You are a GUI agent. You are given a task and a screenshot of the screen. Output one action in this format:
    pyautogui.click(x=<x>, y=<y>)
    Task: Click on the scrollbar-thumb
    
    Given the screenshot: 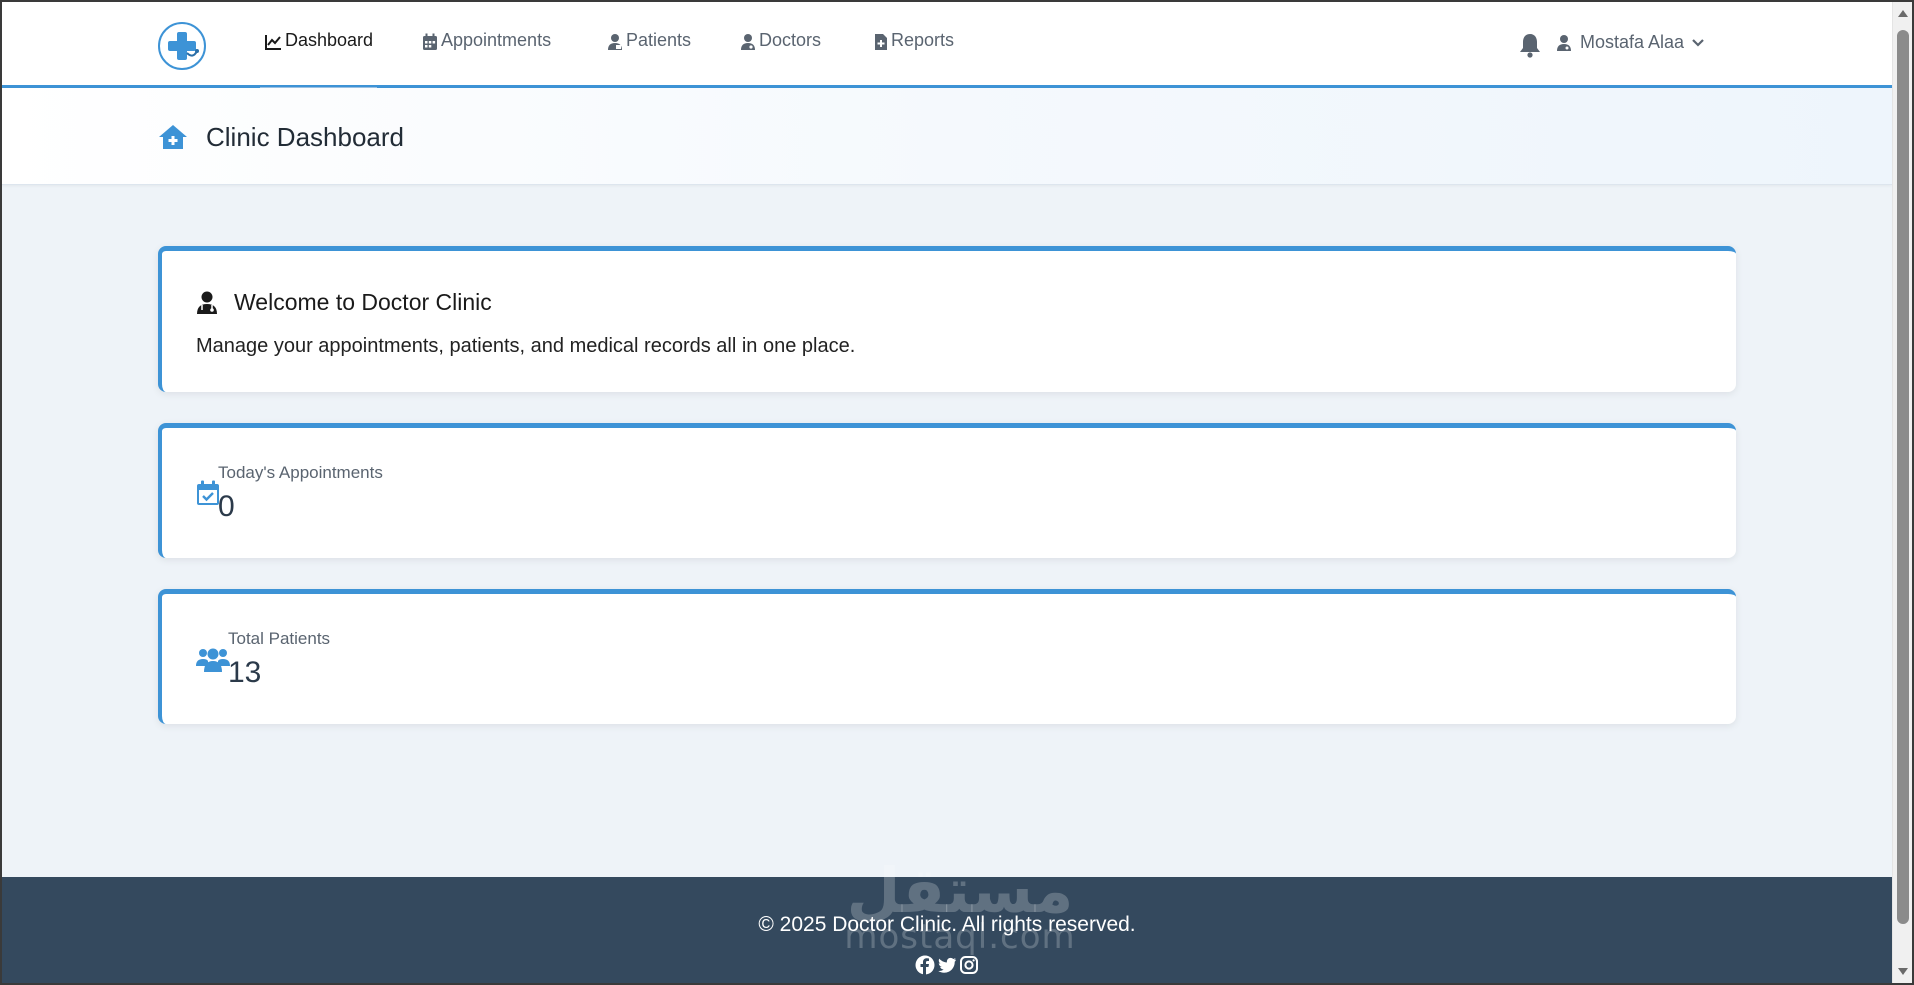 What is the action you would take?
    pyautogui.click(x=1903, y=477)
    